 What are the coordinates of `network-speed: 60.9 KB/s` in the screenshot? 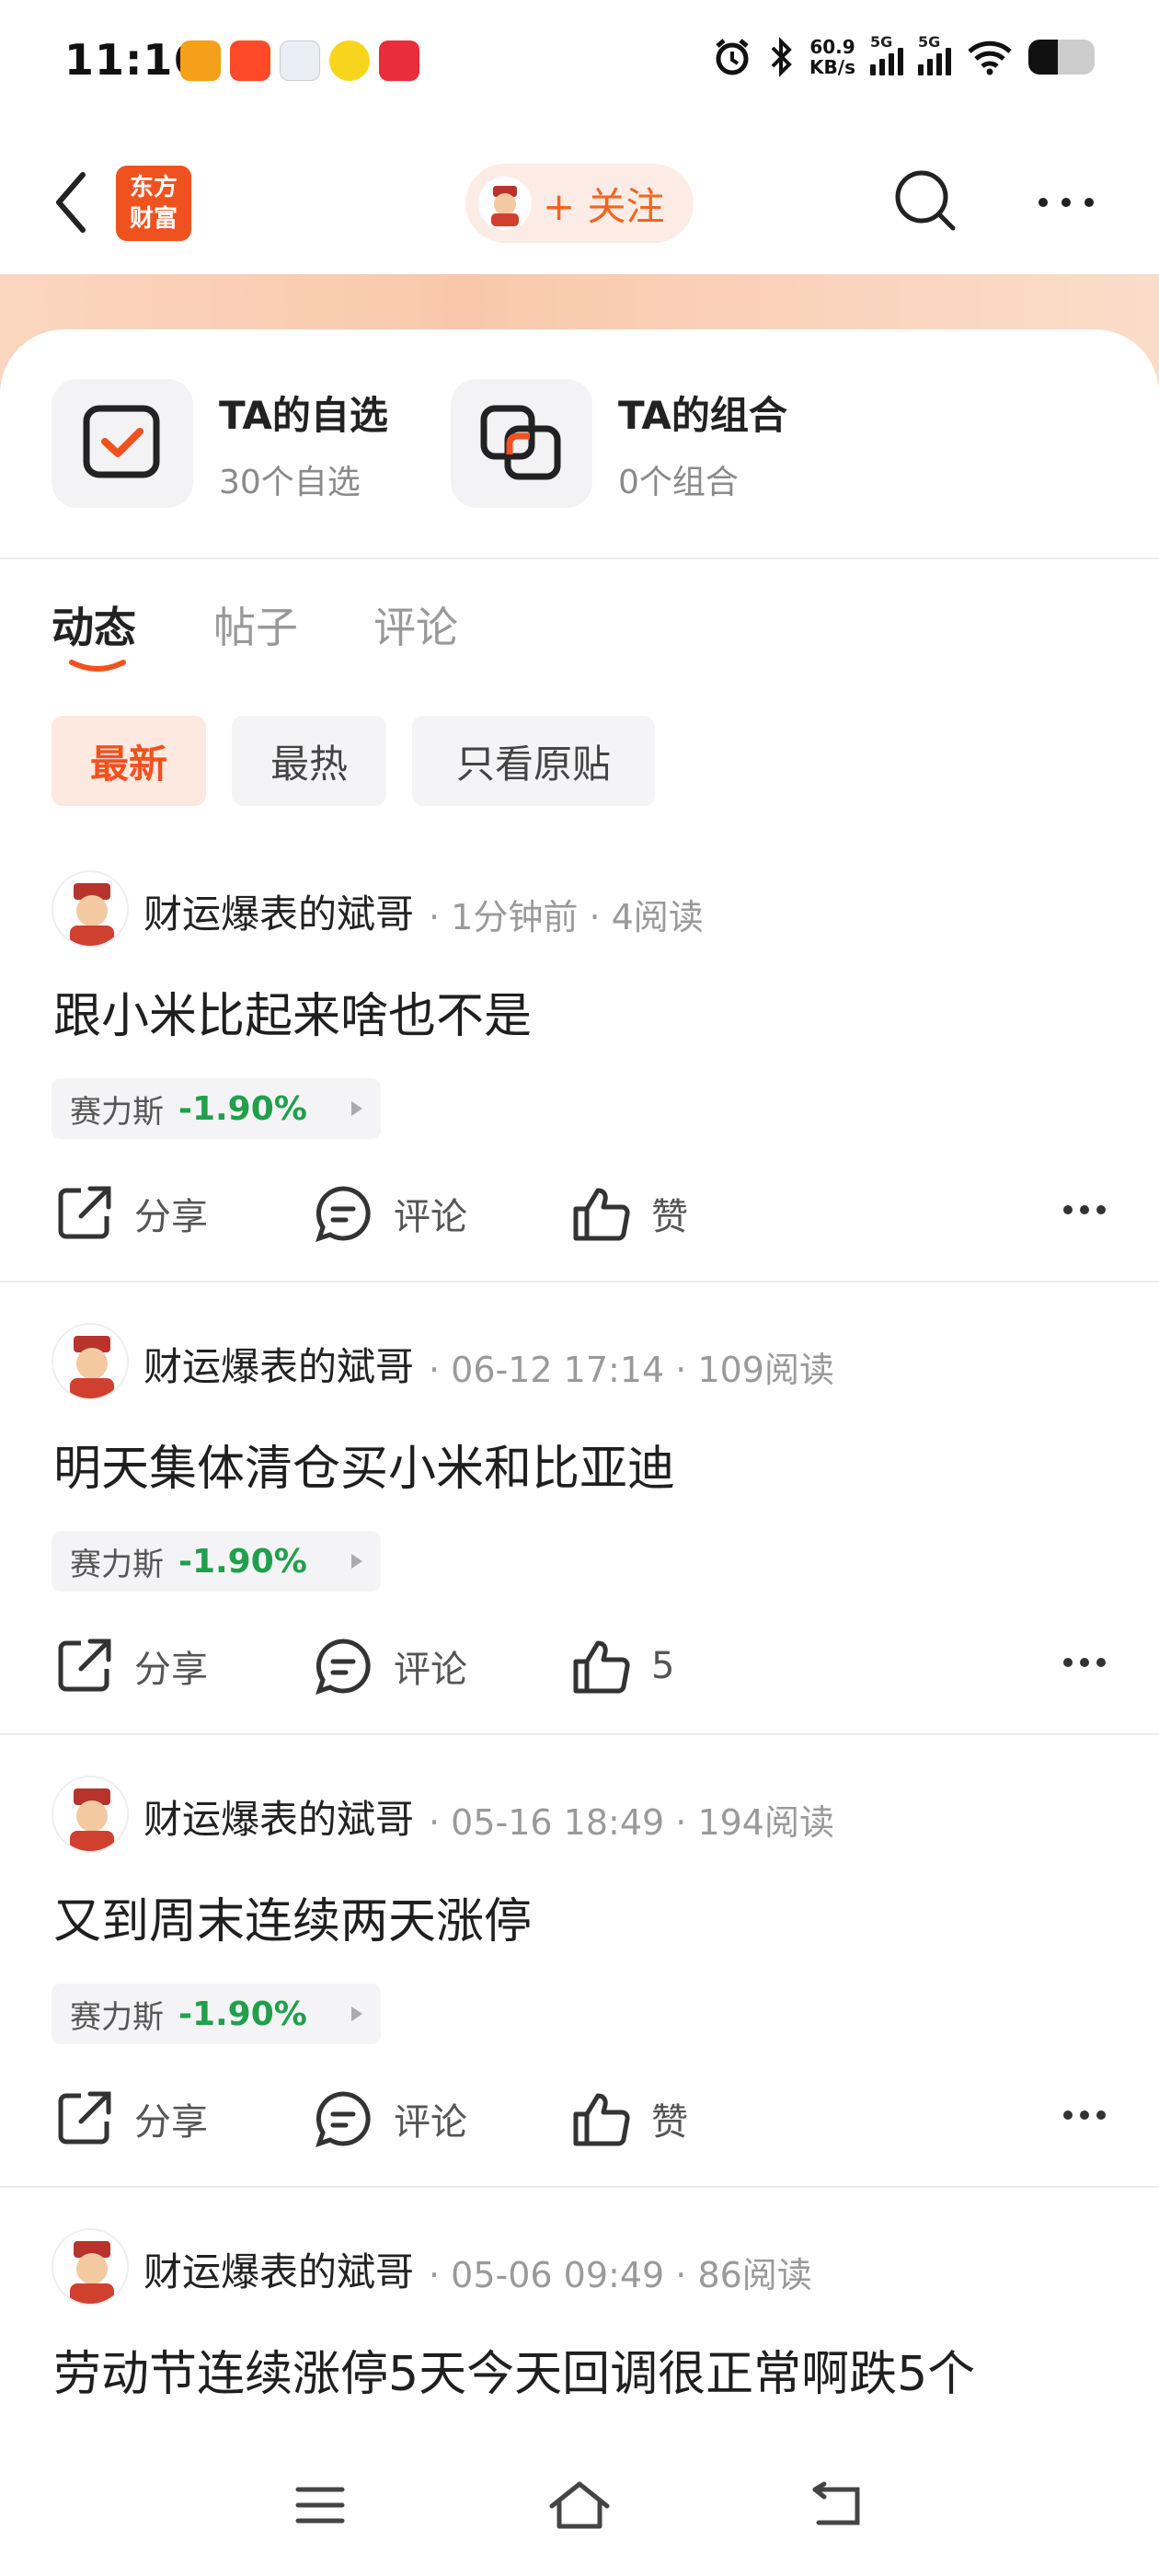 It's located at (832, 57).